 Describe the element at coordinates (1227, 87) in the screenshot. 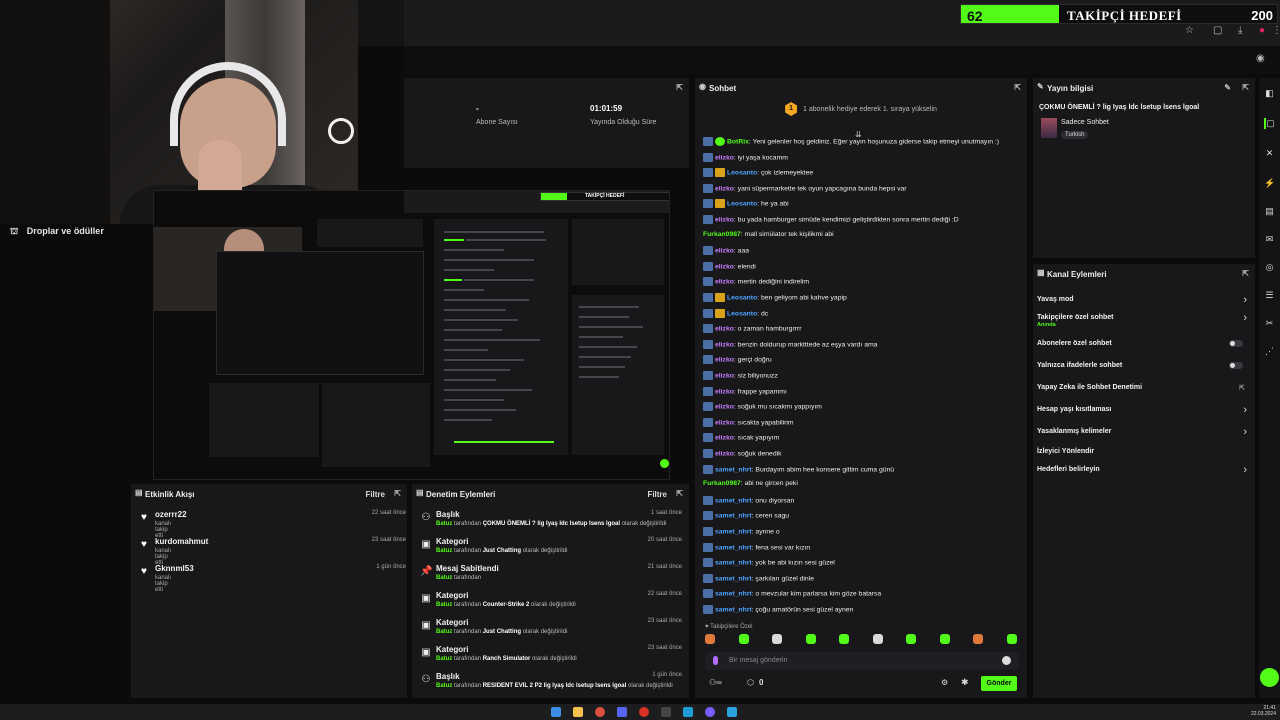

I see `edit-icon: ✎` at that location.